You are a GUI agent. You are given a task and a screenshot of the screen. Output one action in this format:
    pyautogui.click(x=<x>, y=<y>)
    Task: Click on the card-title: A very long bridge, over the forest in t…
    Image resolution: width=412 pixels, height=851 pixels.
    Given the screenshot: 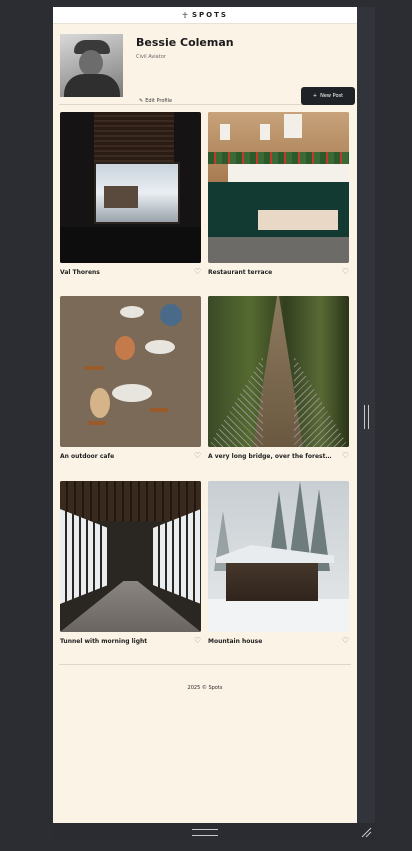 What is the action you would take?
    pyautogui.click(x=270, y=456)
    